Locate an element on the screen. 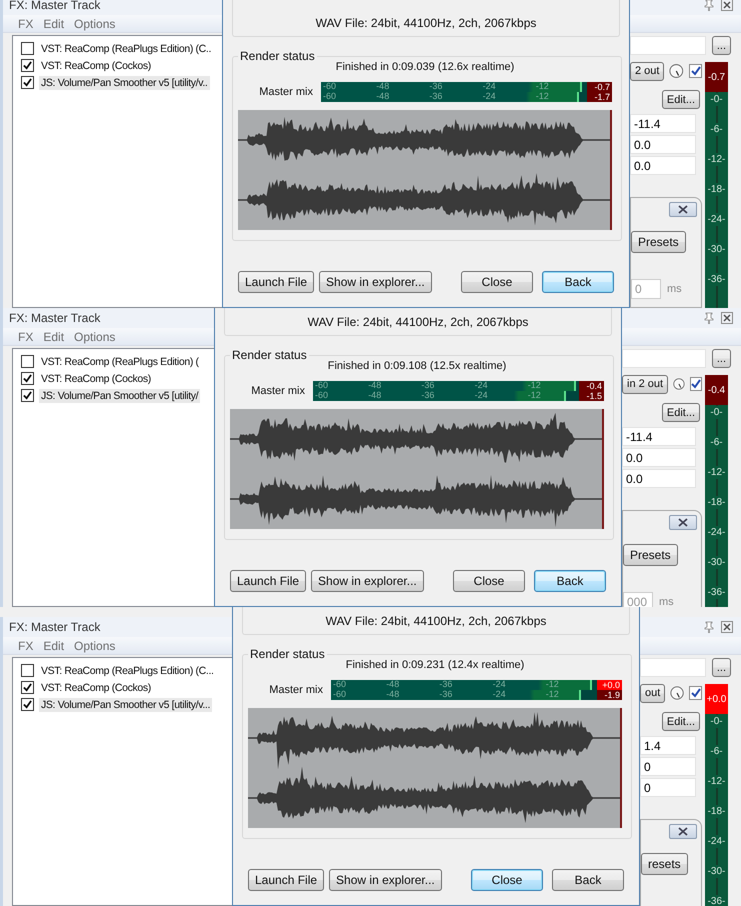  io-button: out is located at coordinates (653, 693).